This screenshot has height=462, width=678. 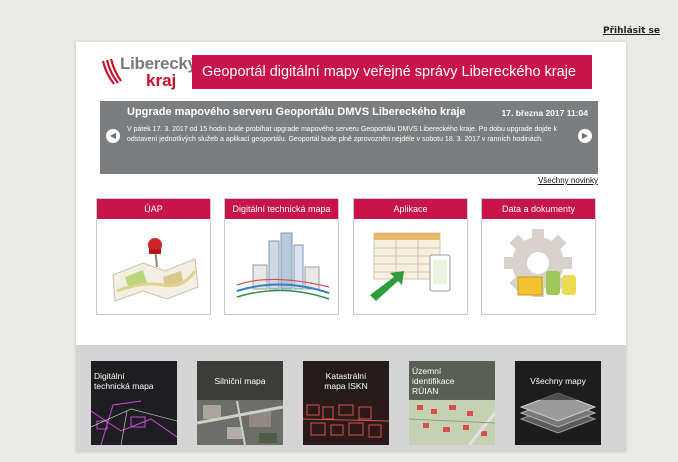 I want to click on map-tile-label: Silniční mapa, so click(x=240, y=380).